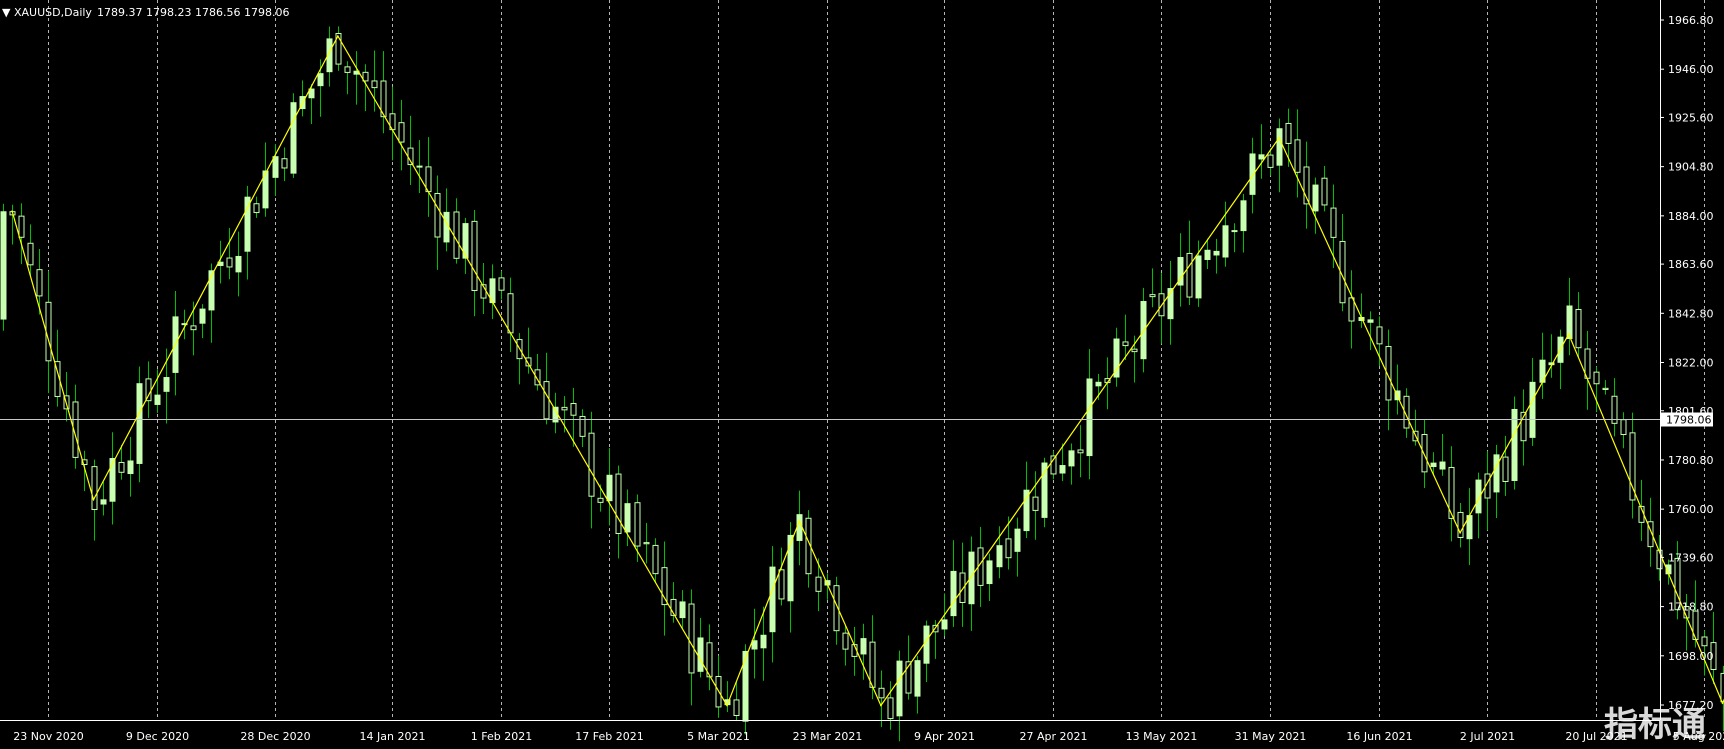 The width and height of the screenshot is (1724, 749). What do you see at coordinates (6, 12) in the screenshot?
I see `chart-menu-icon: ▼` at bounding box center [6, 12].